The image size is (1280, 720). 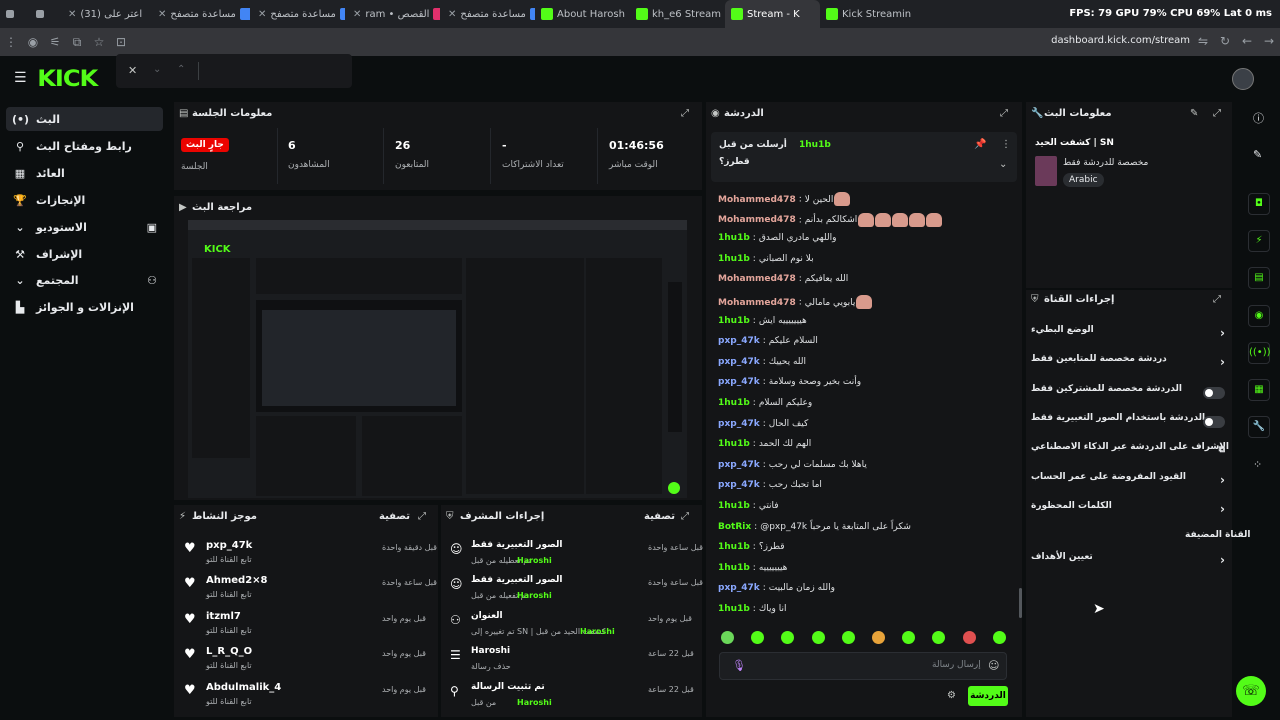 I want to click on edit-icon: ✎, so click(x=1194, y=113).